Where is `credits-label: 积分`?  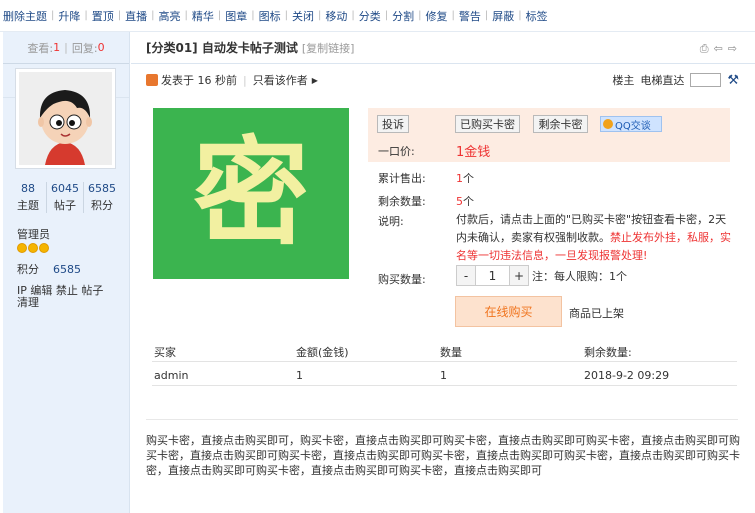
credits-label: 积分 is located at coordinates (102, 205).